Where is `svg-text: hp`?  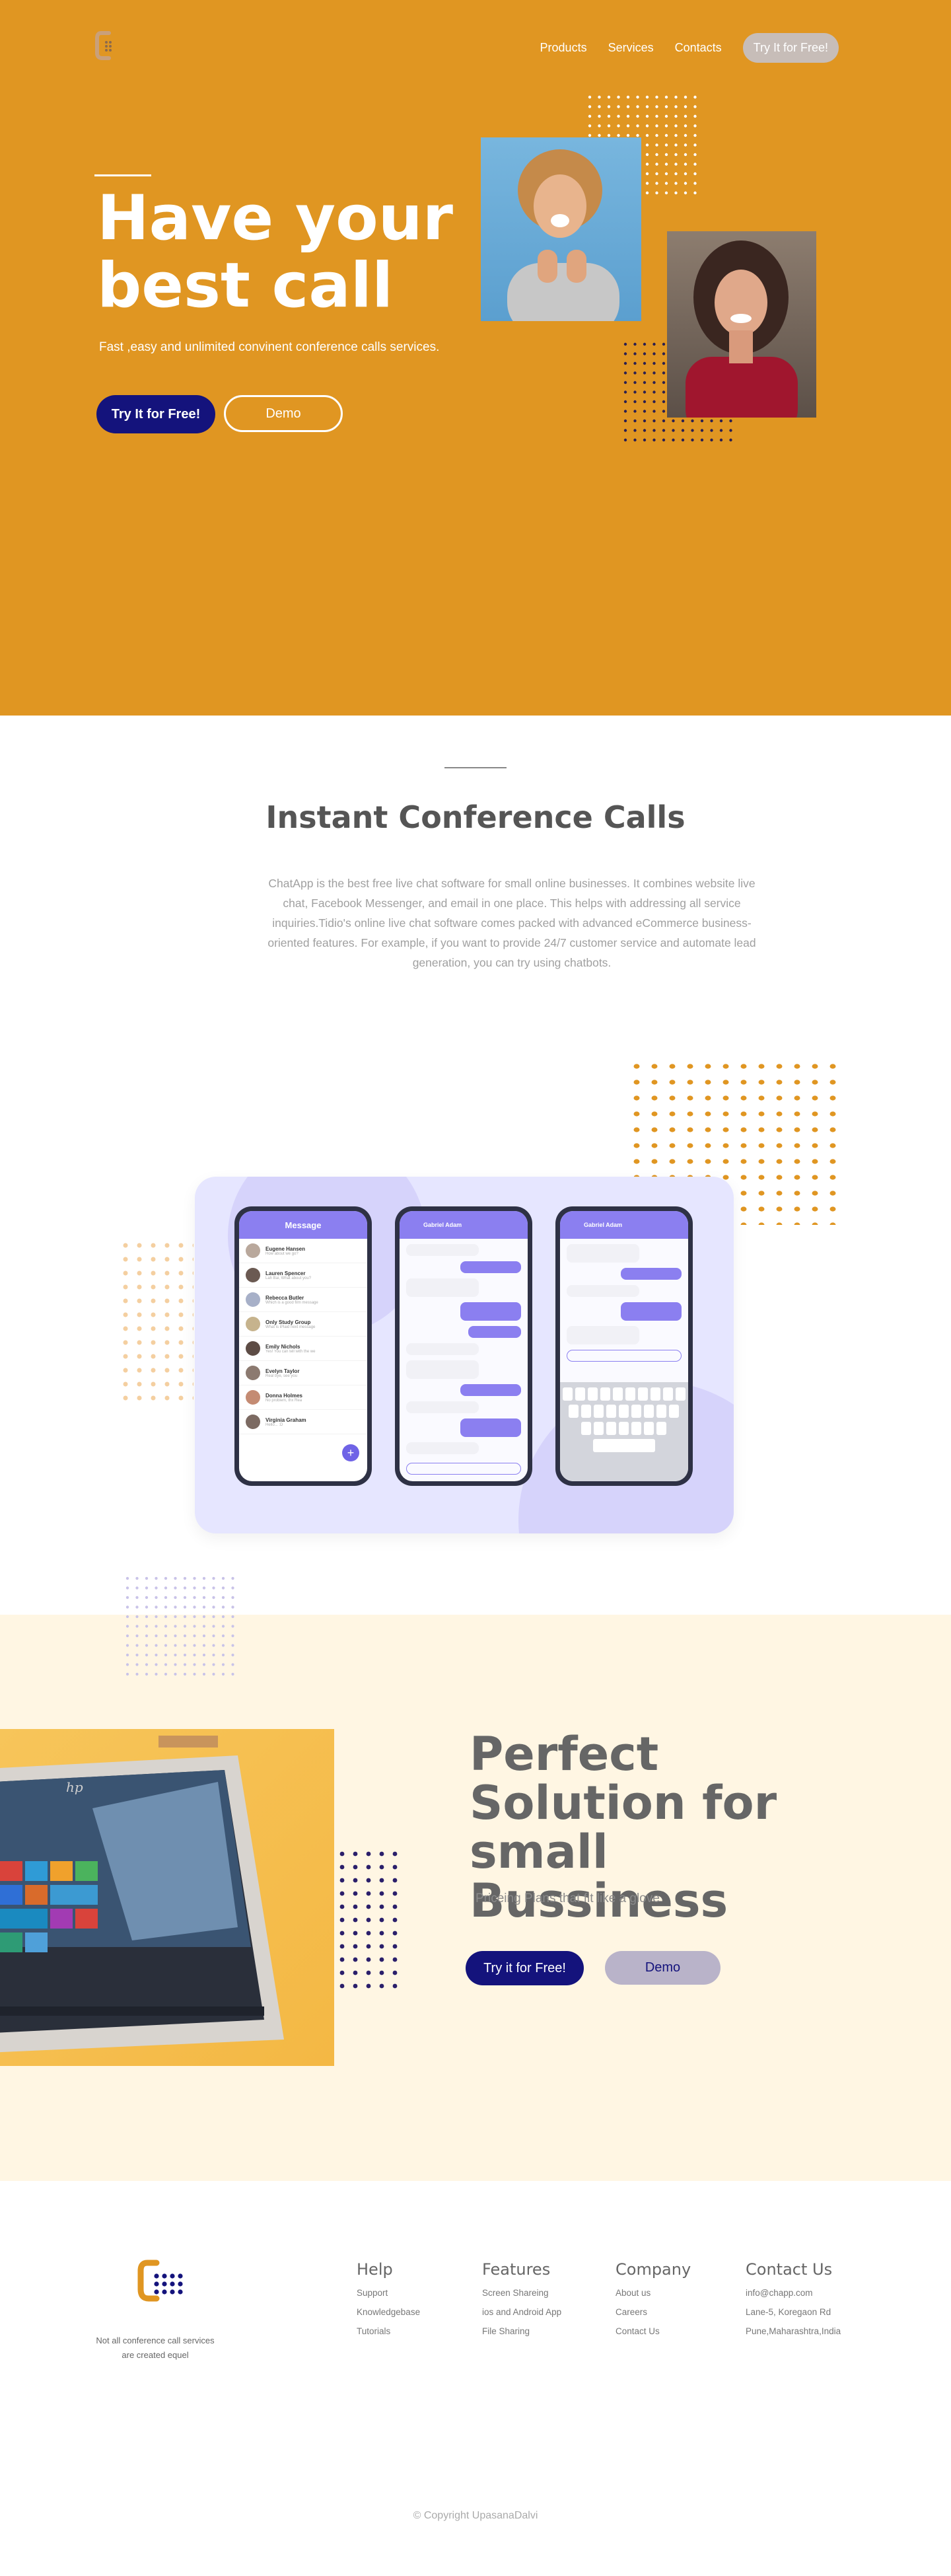
svg-text: hp is located at coordinates (74, 1787).